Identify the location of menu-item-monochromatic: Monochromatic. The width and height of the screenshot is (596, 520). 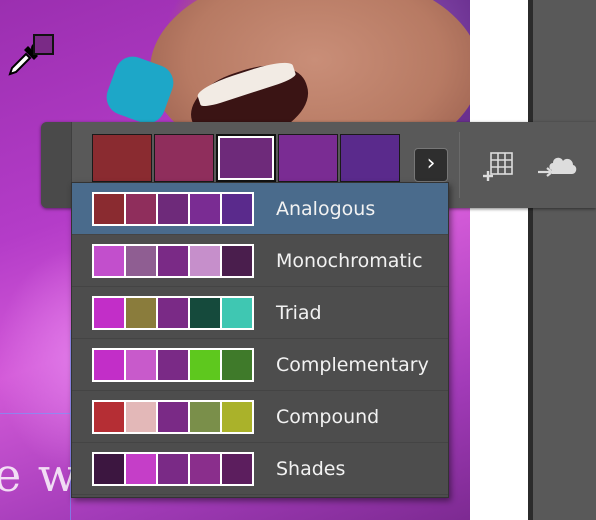
(260, 261).